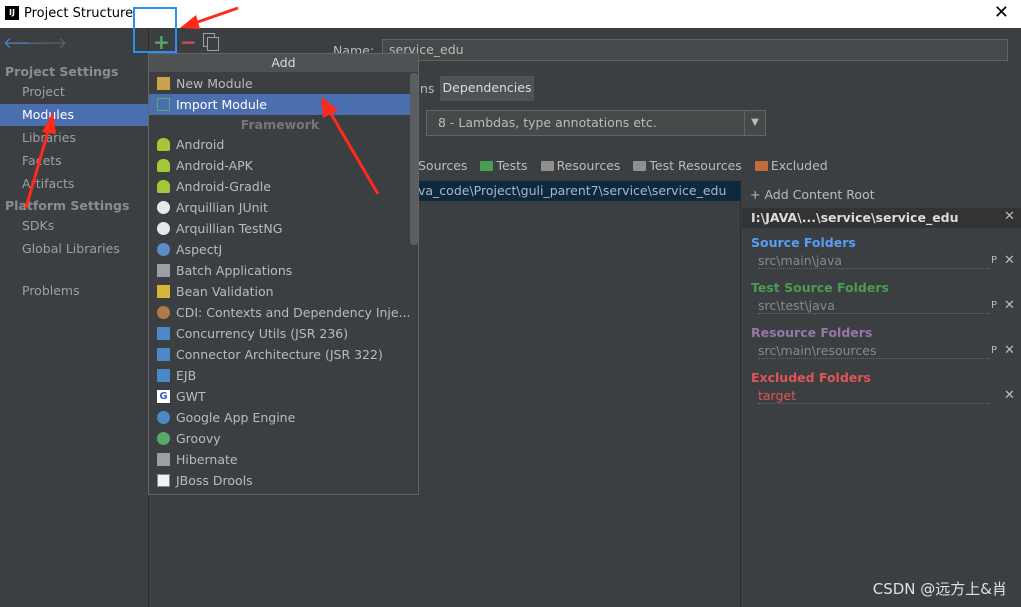  What do you see at coordinates (280, 438) in the screenshot?
I see `menu-item-groovy: Groovy` at bounding box center [280, 438].